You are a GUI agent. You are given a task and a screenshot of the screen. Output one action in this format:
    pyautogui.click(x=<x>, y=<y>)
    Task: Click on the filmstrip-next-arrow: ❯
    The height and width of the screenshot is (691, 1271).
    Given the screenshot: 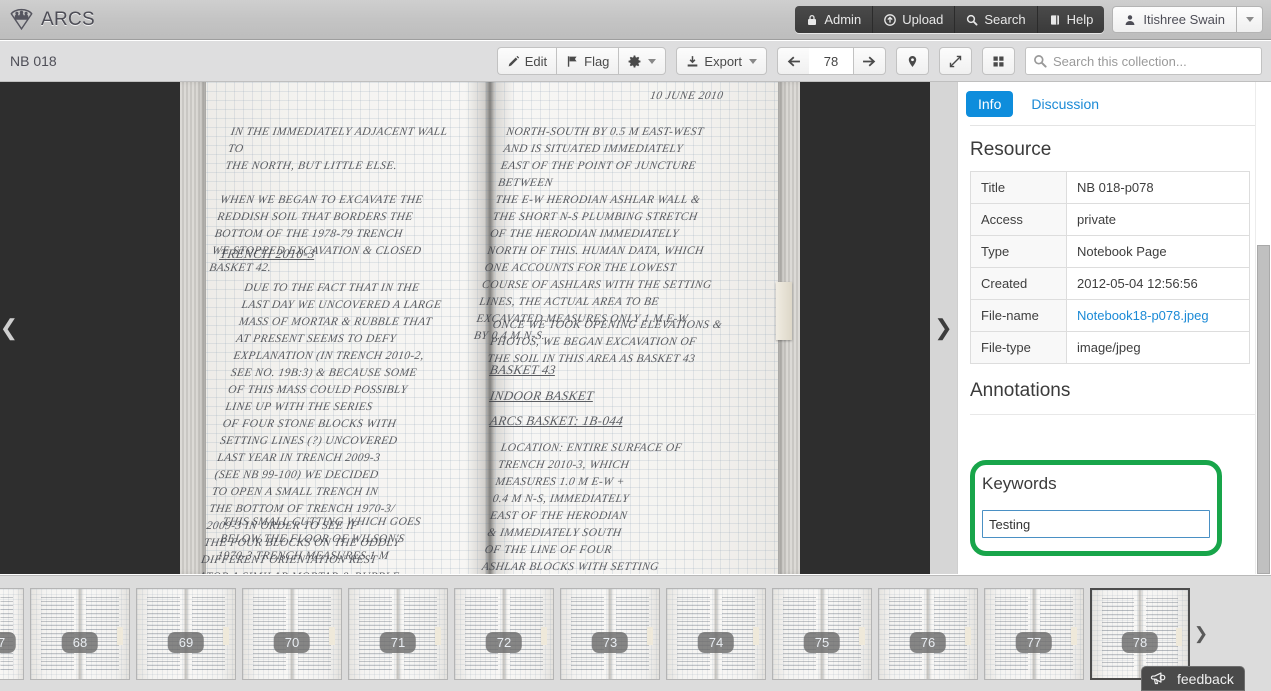 What is the action you would take?
    pyautogui.click(x=1201, y=634)
    